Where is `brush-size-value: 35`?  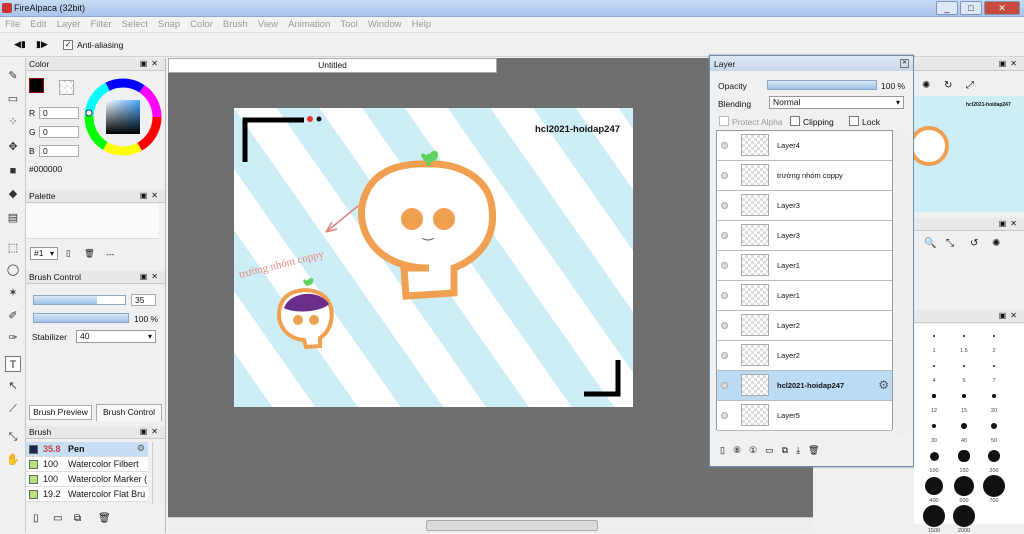
brush-size-value: 35 is located at coordinates (143, 300).